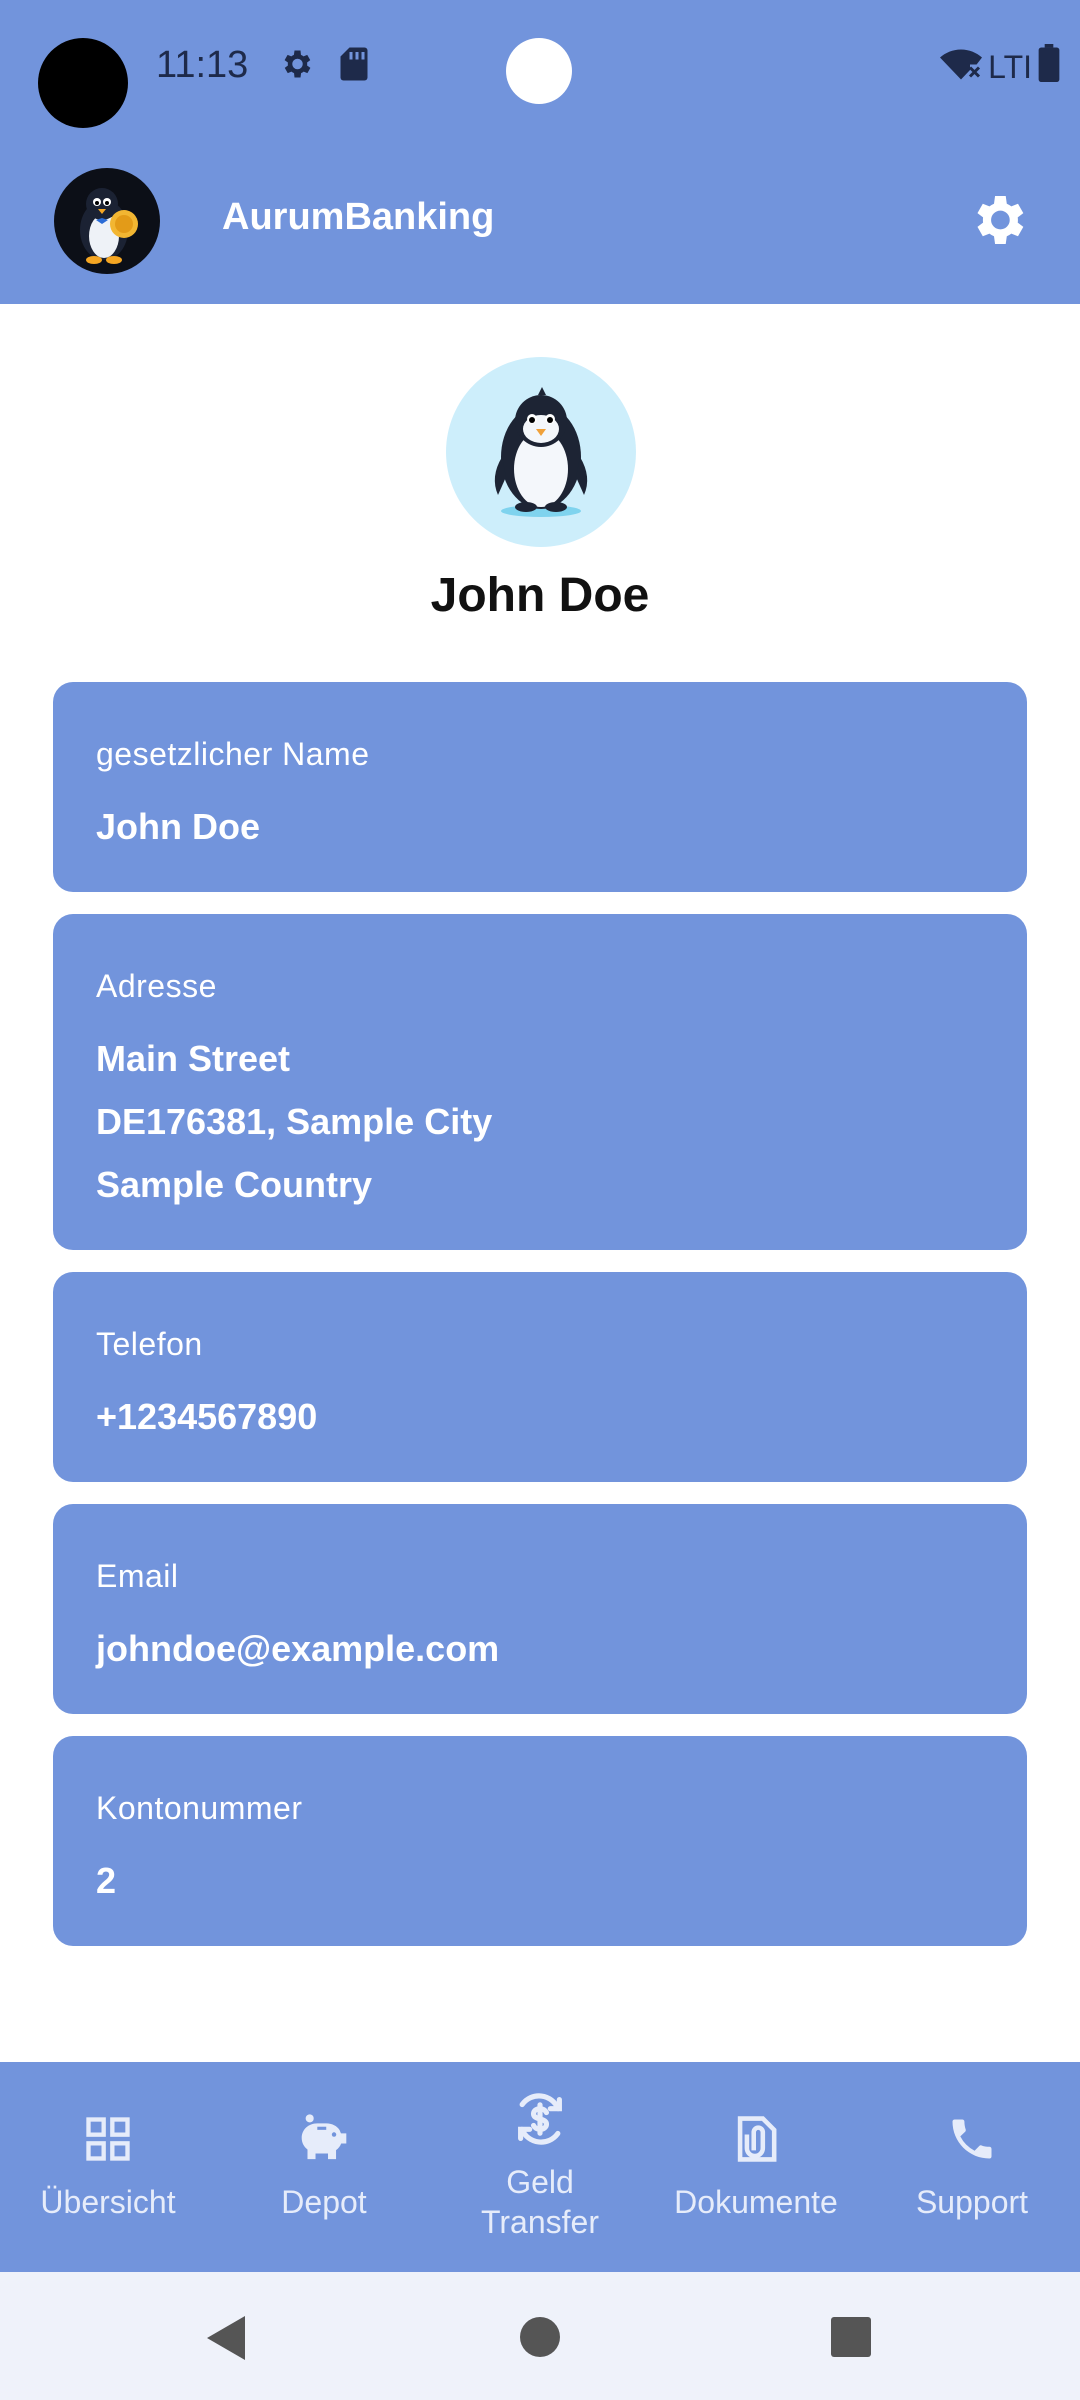  Describe the element at coordinates (354, 66) in the screenshot. I see `sd-card-icon` at that location.